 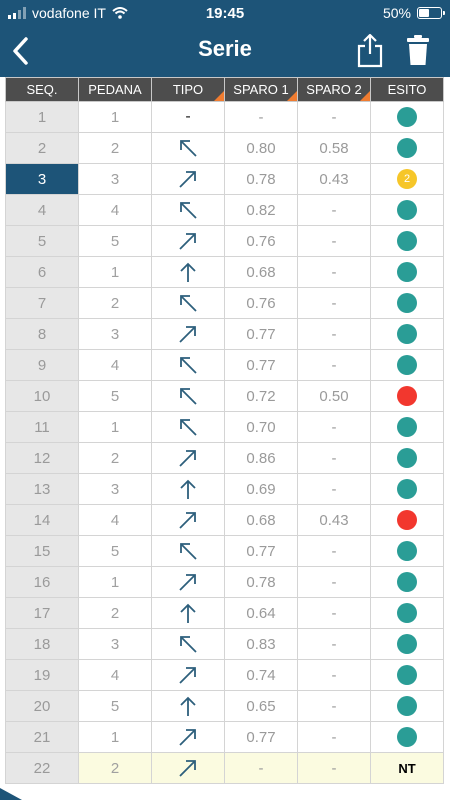 I want to click on table-row: 16 1 0.78-, so click(x=224, y=582).